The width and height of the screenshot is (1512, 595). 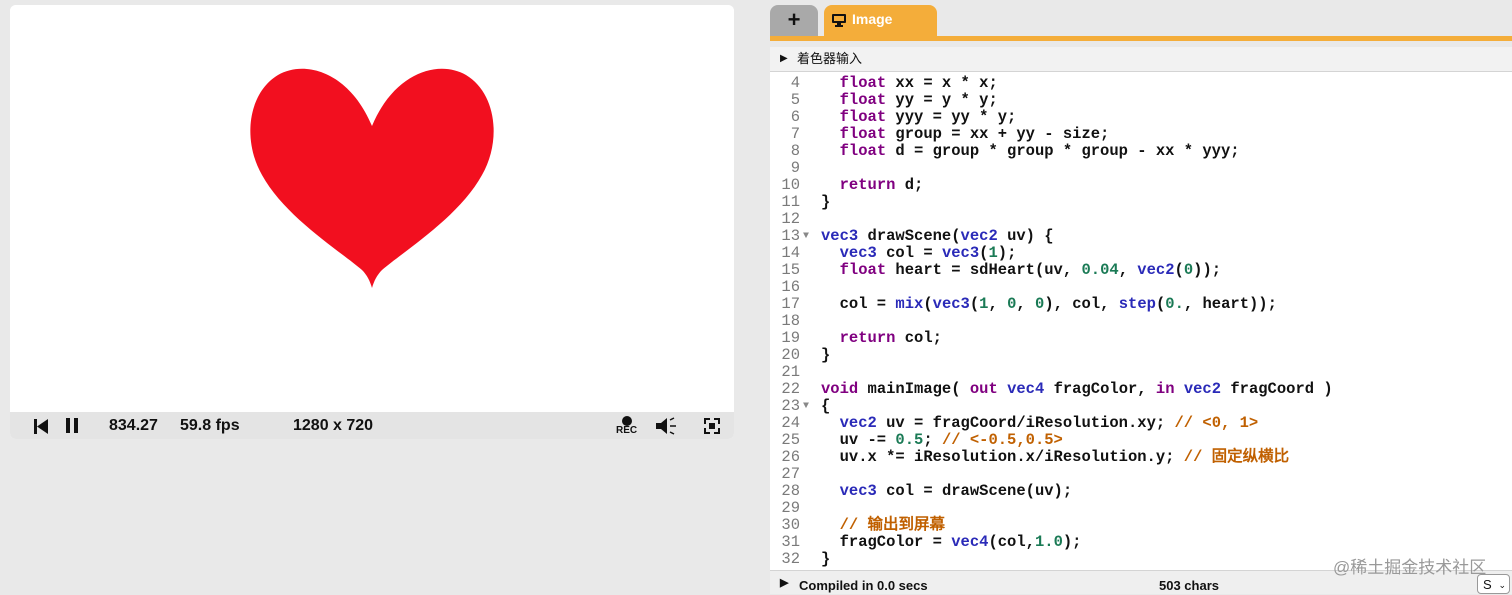 I want to click on line-number: 10, so click(x=790, y=185).